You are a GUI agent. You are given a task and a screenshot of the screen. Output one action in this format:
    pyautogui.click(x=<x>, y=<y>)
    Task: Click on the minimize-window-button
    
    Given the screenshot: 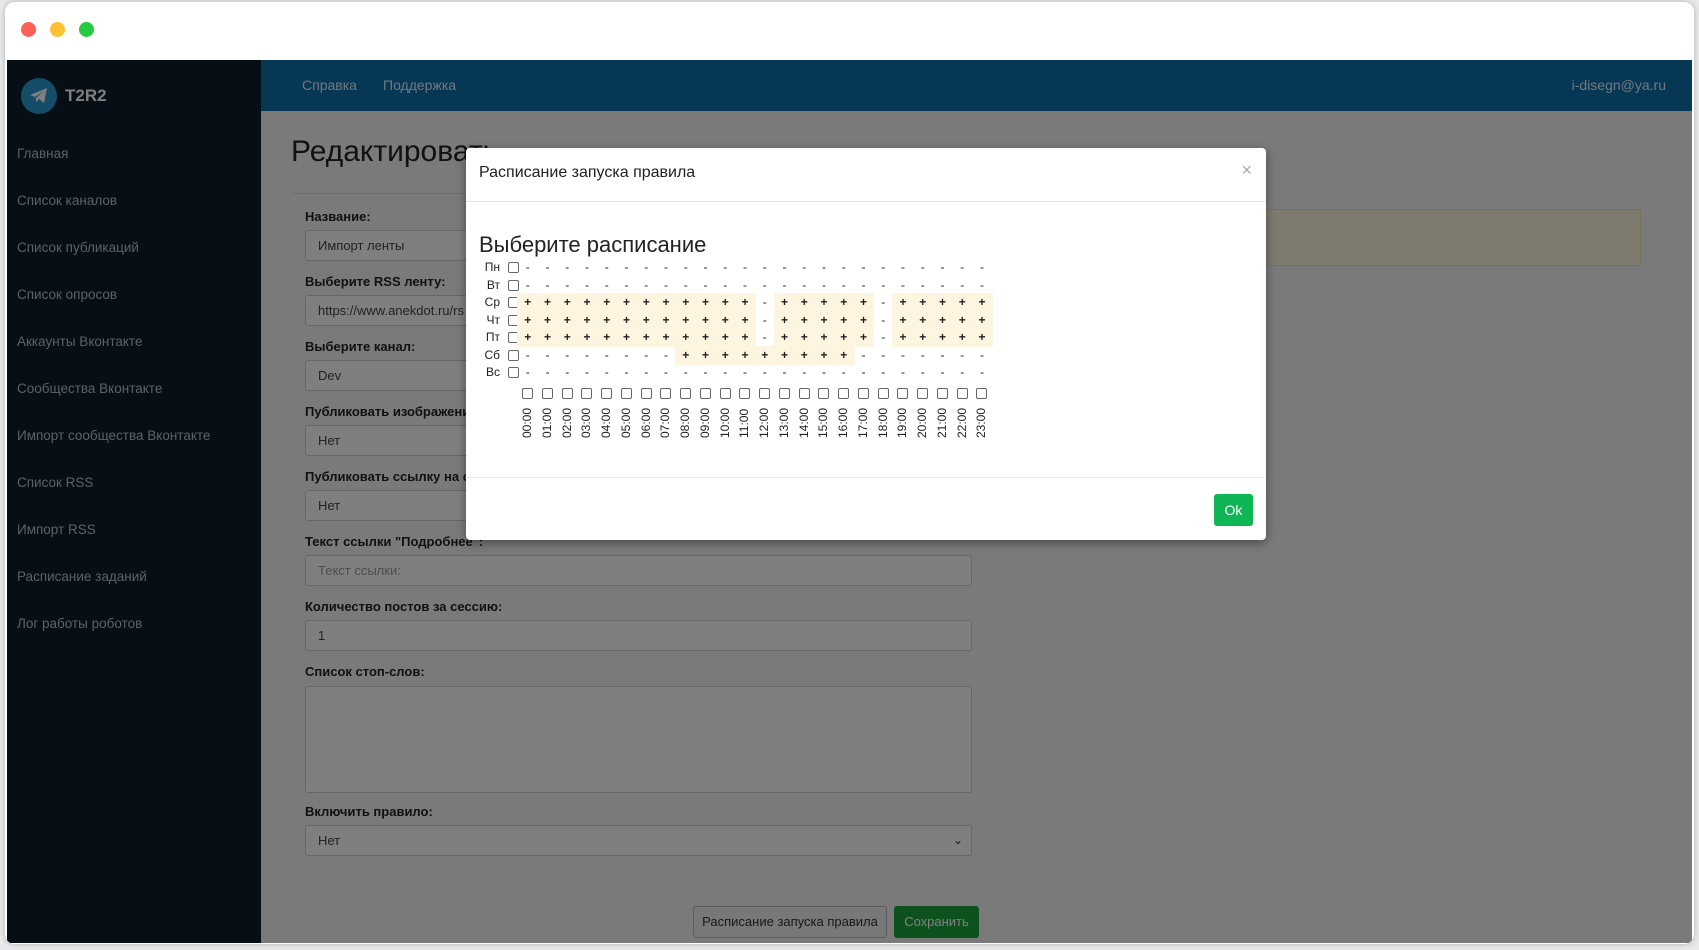 What is the action you would take?
    pyautogui.click(x=57, y=29)
    